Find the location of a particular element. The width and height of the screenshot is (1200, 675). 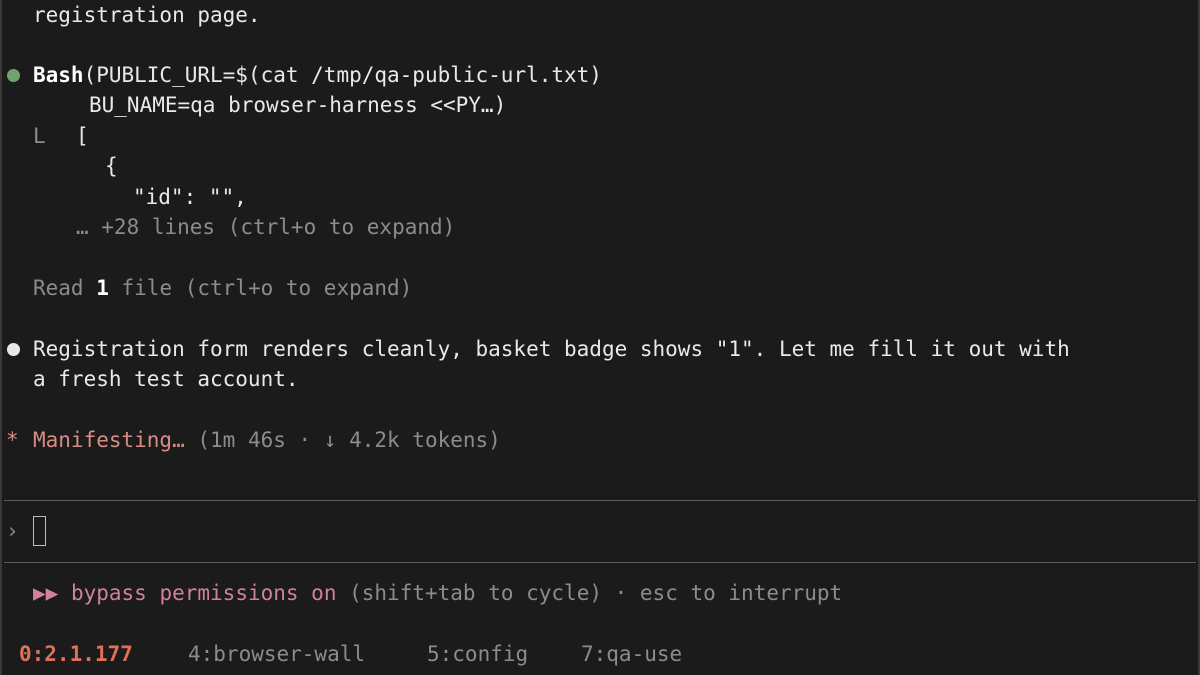

tmux-session: 0:2.1.177 is located at coordinates (76, 654).